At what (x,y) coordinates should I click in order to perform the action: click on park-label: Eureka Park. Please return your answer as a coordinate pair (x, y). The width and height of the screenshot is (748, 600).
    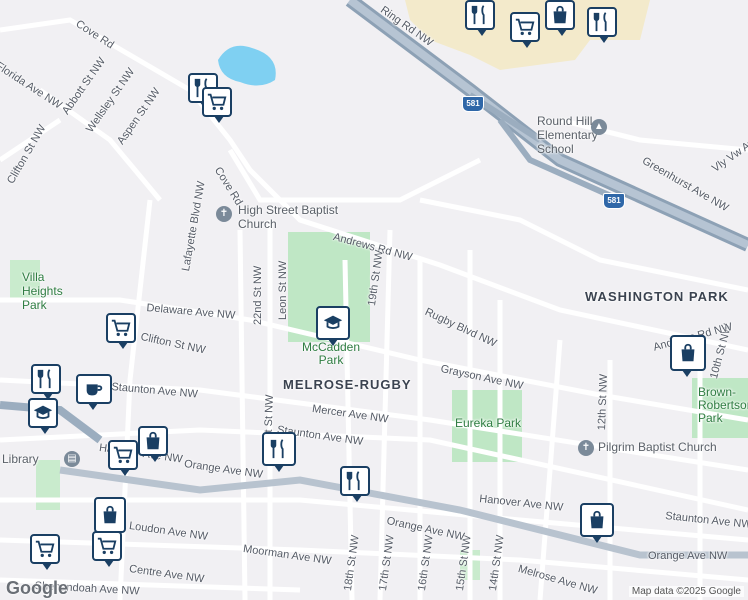
    Looking at the image, I should click on (488, 423).